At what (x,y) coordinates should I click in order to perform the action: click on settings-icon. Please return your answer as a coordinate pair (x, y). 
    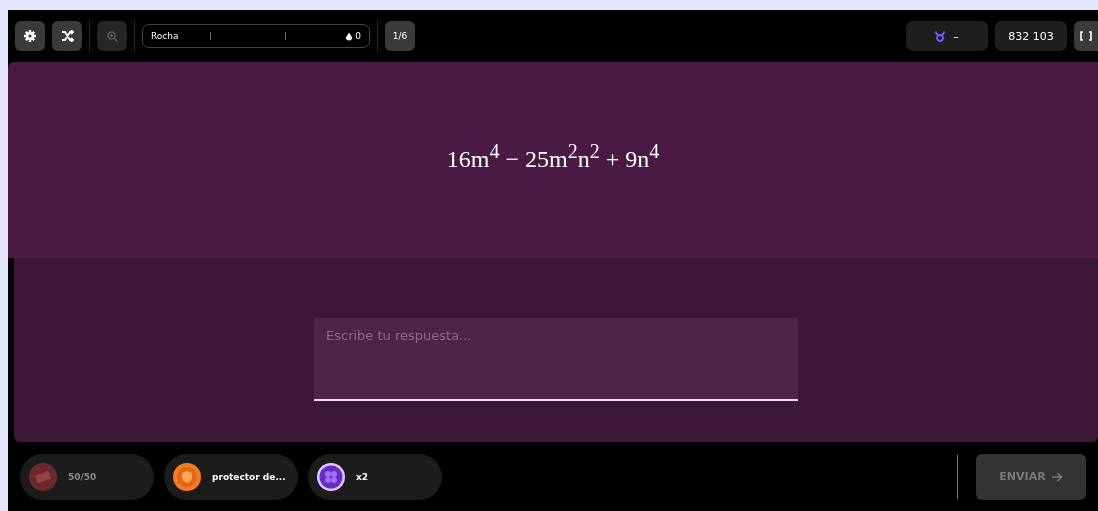
    Looking at the image, I should click on (30, 36).